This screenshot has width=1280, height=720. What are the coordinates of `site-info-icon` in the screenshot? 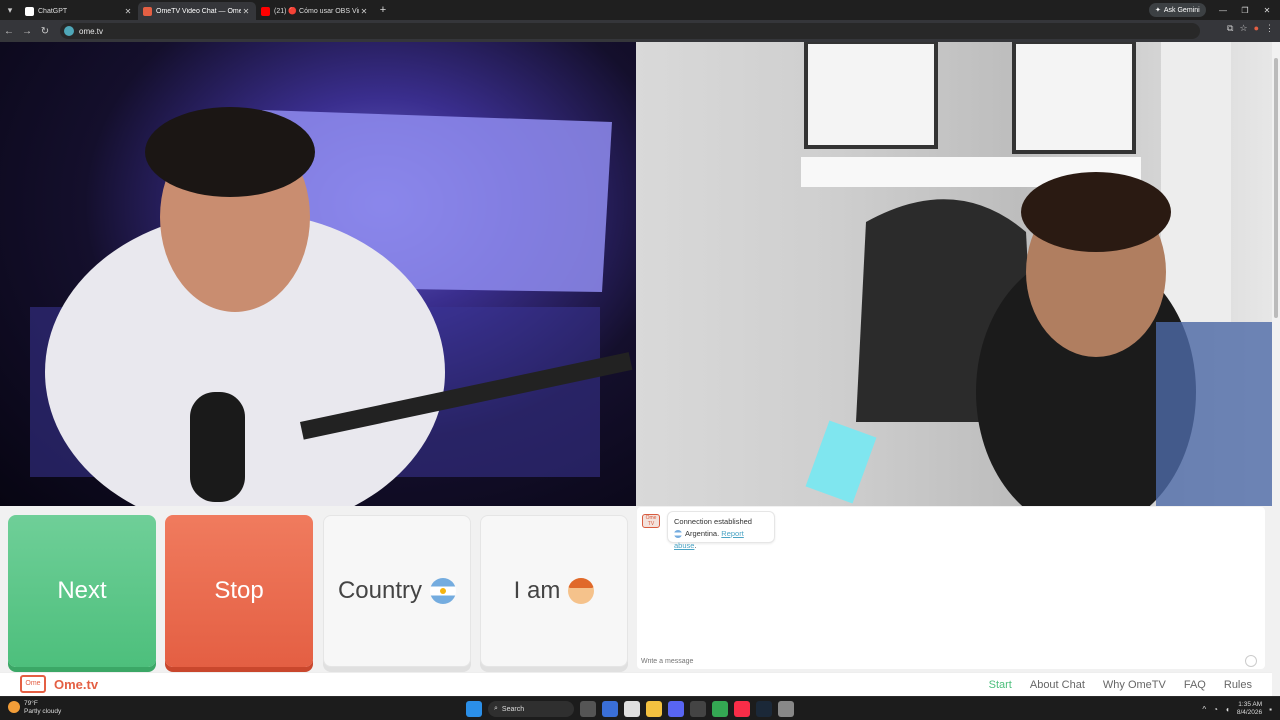 It's located at (69, 31).